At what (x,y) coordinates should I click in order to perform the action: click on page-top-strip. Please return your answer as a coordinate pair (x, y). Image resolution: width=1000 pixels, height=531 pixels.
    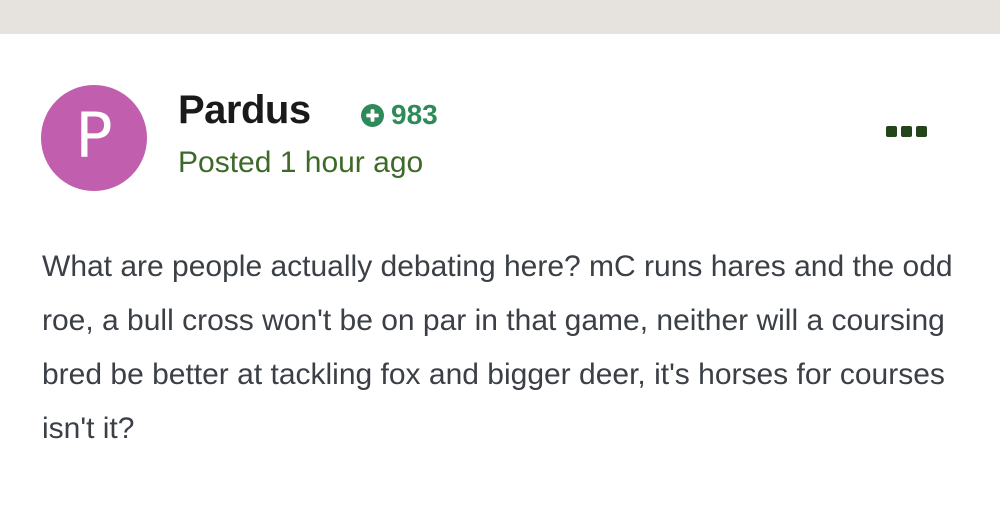
    Looking at the image, I should click on (500, 17).